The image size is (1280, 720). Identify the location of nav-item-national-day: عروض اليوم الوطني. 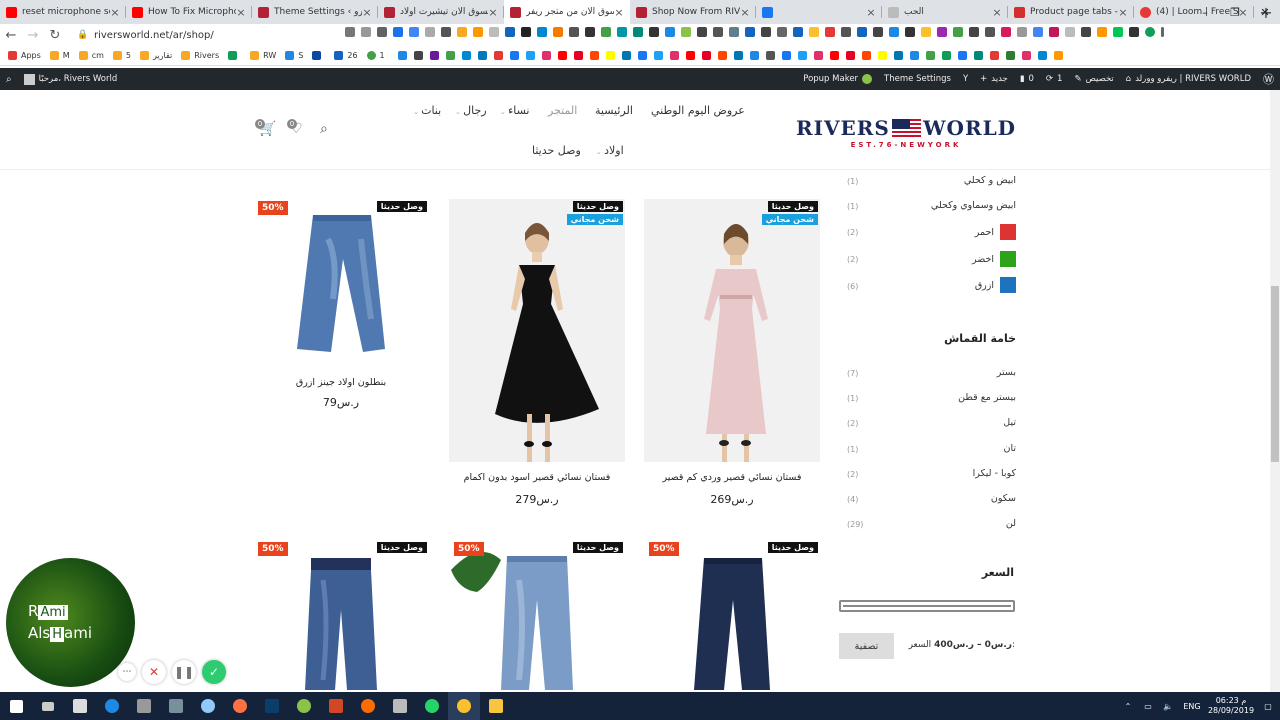
(698, 110).